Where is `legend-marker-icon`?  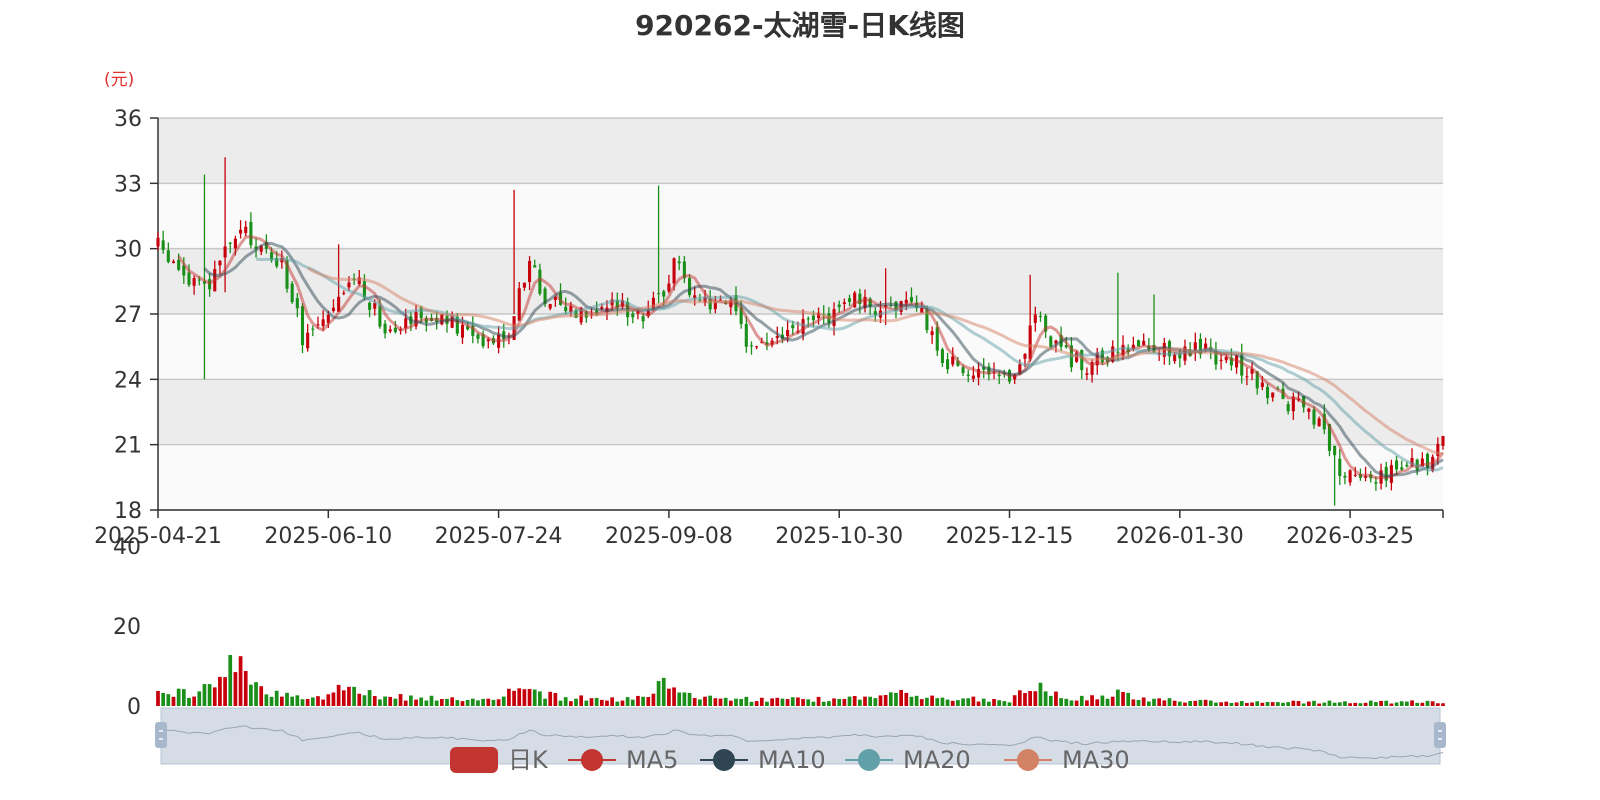 legend-marker-icon is located at coordinates (1028, 760).